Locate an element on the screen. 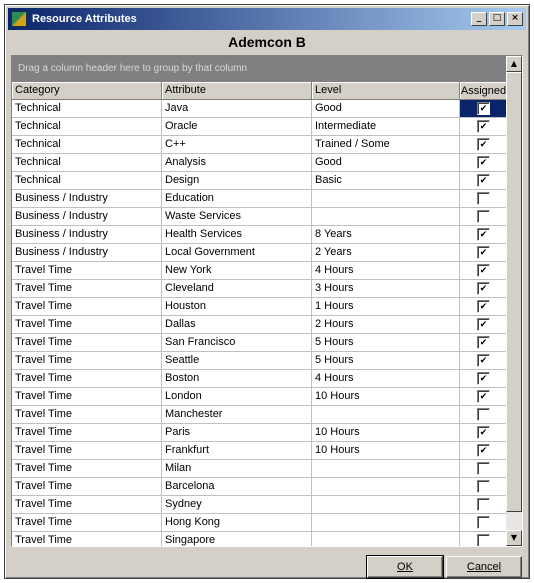 The height and width of the screenshot is (583, 534). cell-attribute: Manchester is located at coordinates (237, 415).